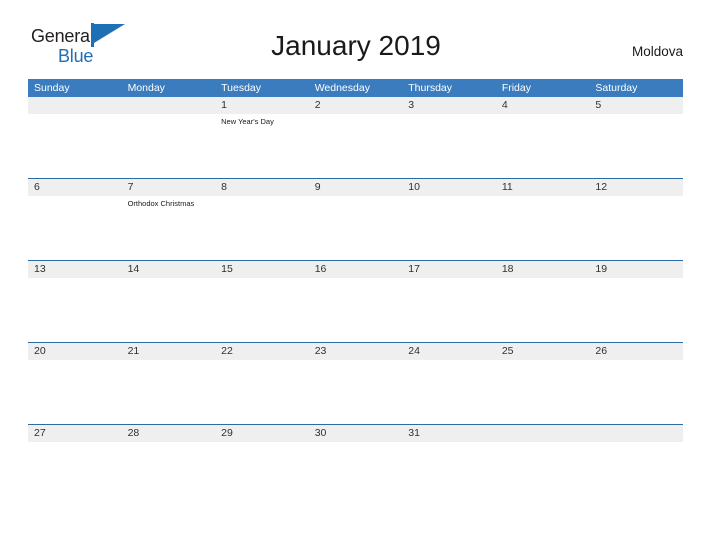 The height and width of the screenshot is (550, 712). What do you see at coordinates (355, 105) in the screenshot?
I see `day-number: 2` at bounding box center [355, 105].